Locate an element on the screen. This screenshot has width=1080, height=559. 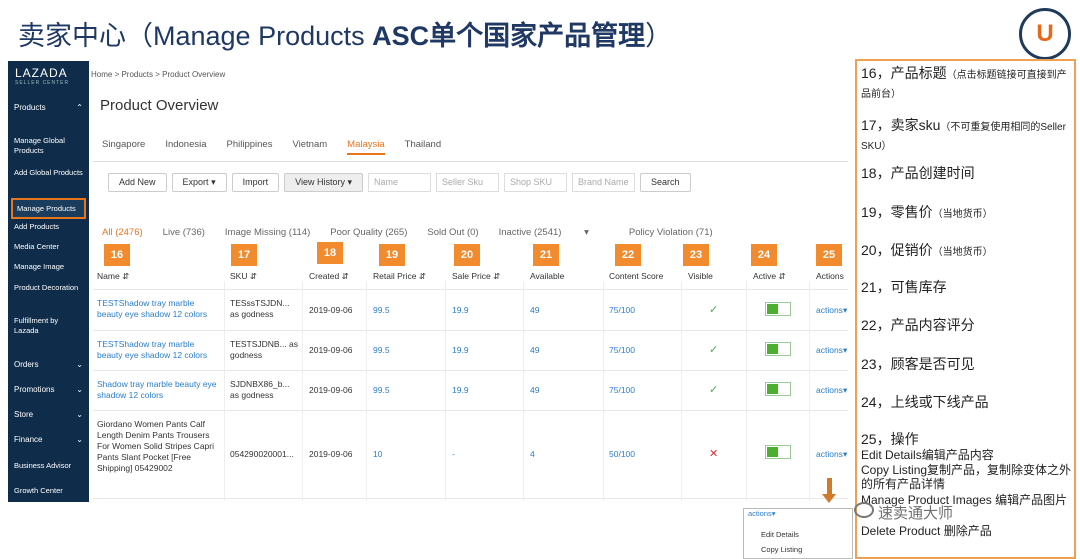
sidebar-item-media-center: Media Center is located at coordinates (48, 247).